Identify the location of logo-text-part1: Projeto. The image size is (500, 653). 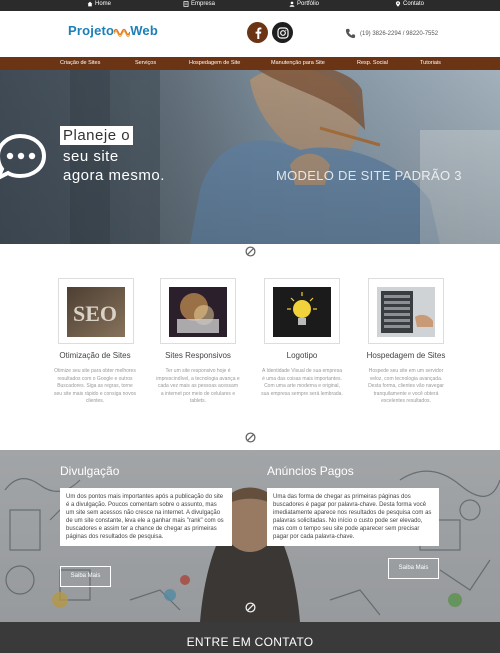
(91, 30).